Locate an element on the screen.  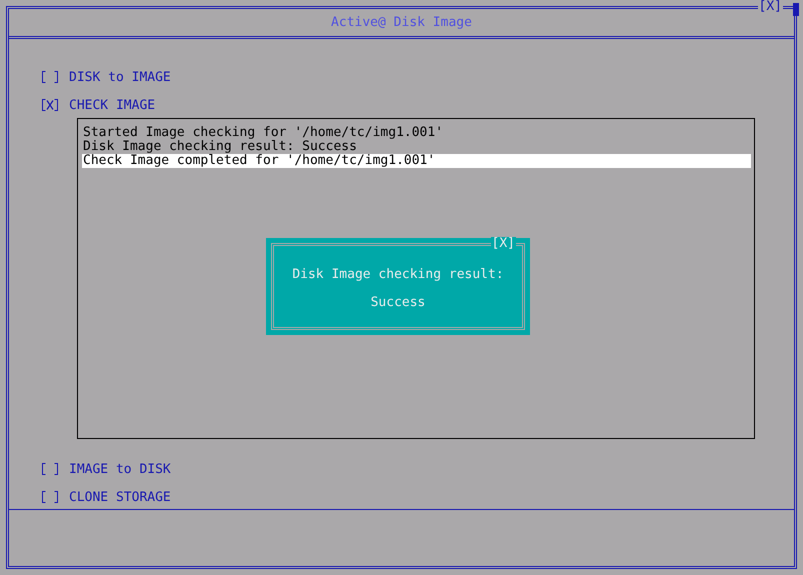
log-line: Disk Image checking result: Success is located at coordinates (416, 147).